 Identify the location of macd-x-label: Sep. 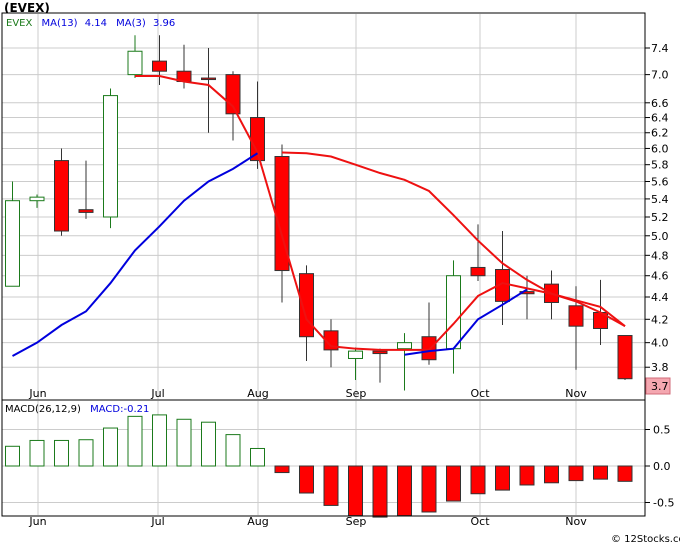
(356, 521).